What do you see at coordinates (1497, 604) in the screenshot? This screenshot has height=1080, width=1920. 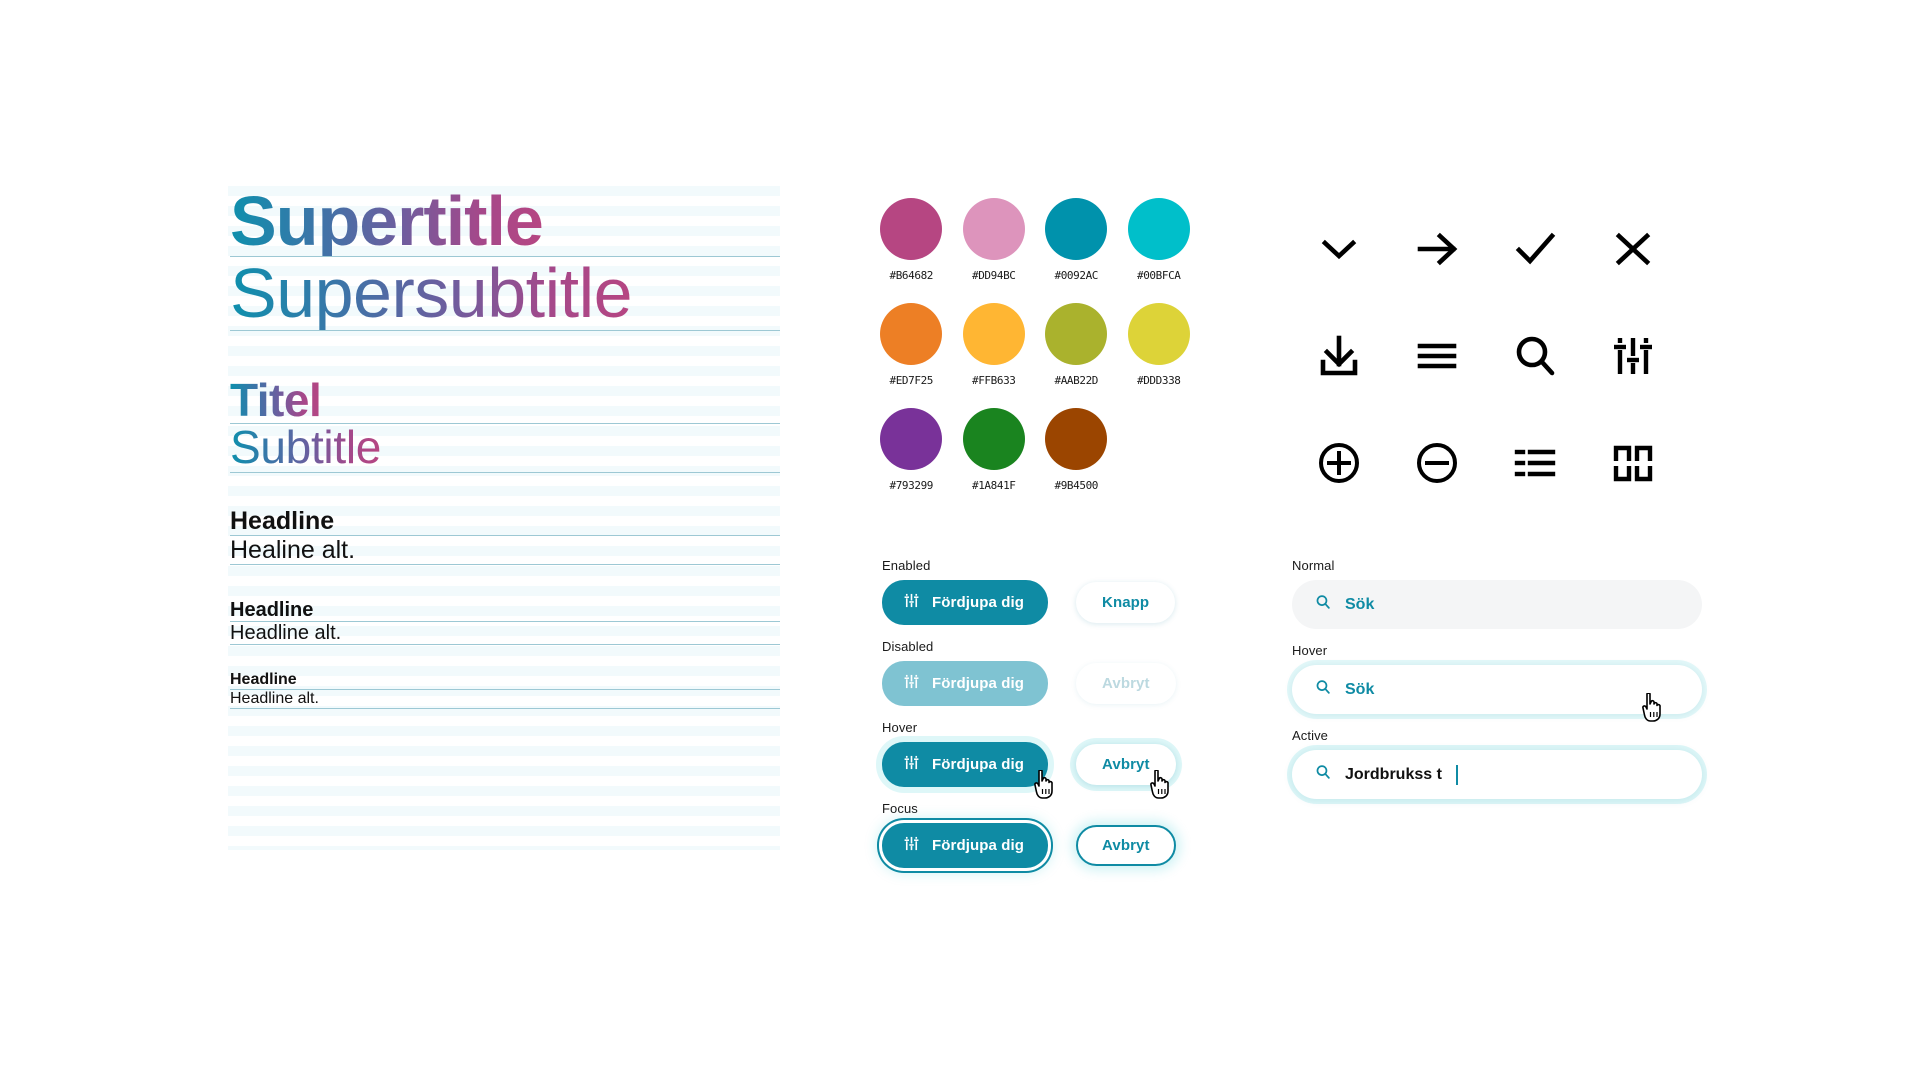 I see `search-input-normal: Sök` at bounding box center [1497, 604].